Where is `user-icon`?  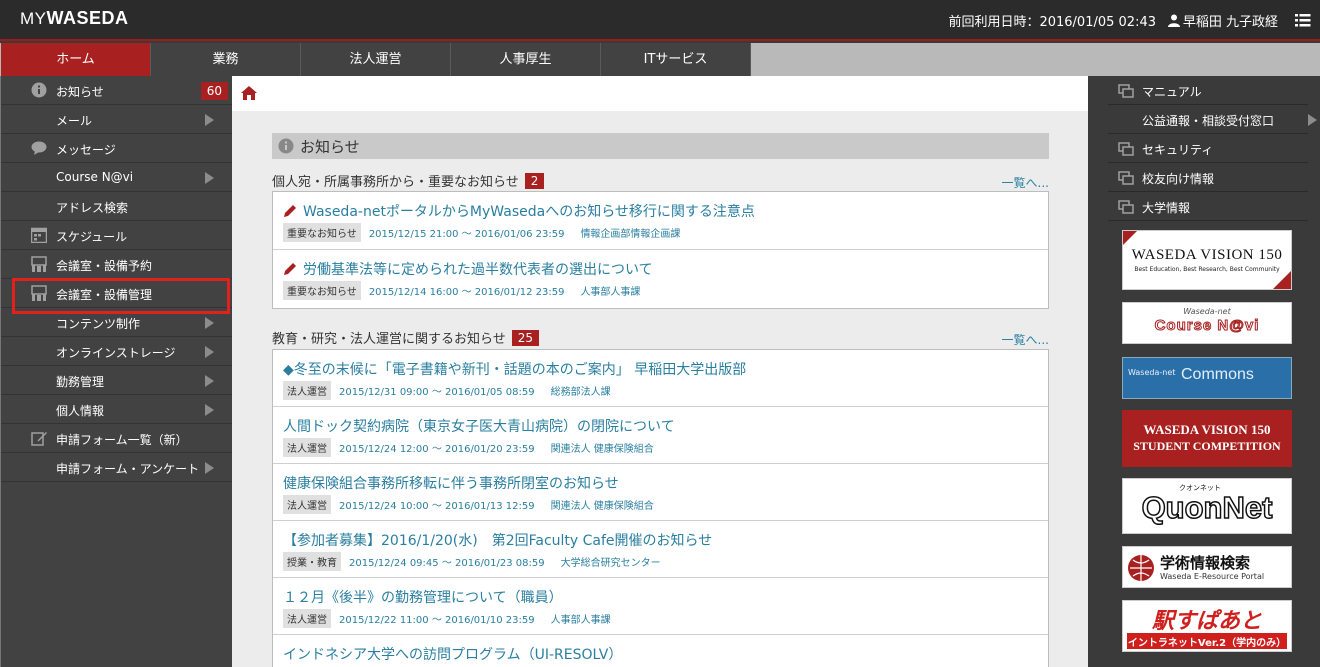 user-icon is located at coordinates (1173, 20).